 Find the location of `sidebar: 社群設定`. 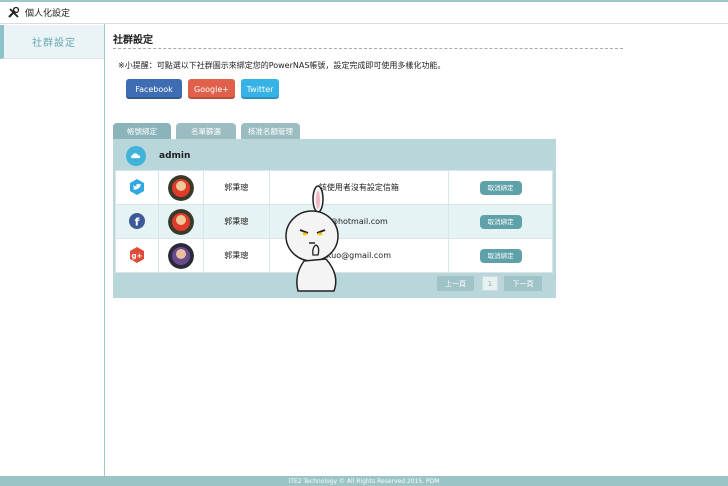

sidebar: 社群設定 is located at coordinates (52, 250).